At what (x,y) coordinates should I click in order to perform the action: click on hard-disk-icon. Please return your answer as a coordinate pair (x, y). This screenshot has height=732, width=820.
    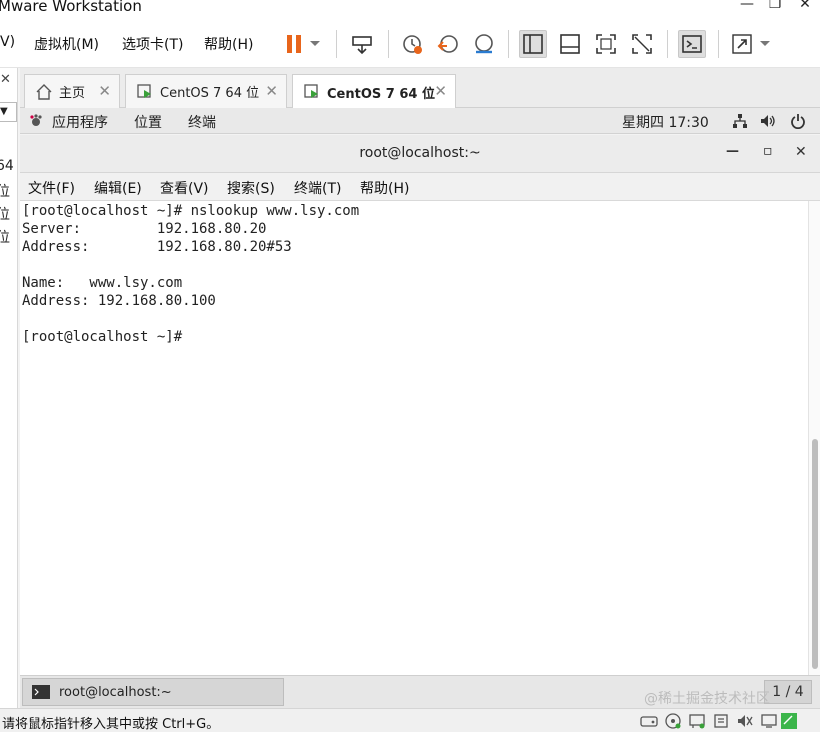
    Looking at the image, I should click on (649, 721).